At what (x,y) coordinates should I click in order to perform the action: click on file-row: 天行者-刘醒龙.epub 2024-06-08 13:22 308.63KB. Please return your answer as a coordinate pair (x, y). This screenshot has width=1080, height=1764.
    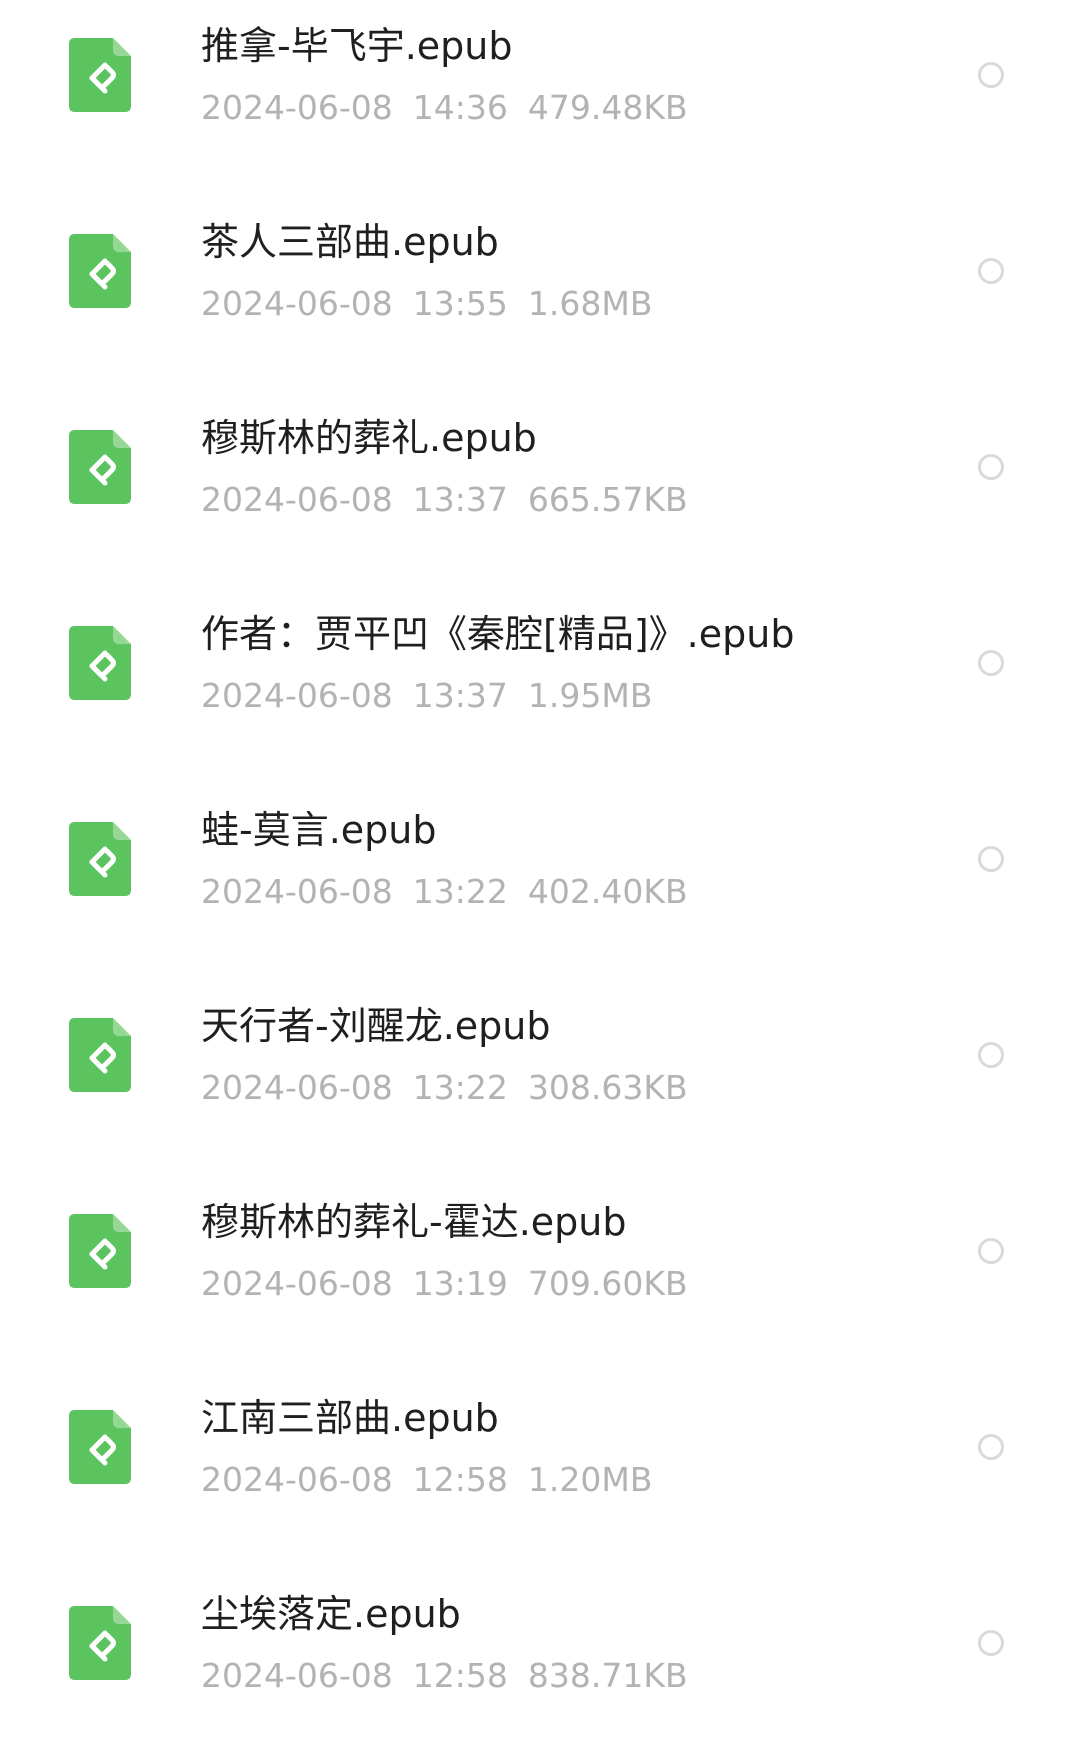
    Looking at the image, I should click on (540, 1078).